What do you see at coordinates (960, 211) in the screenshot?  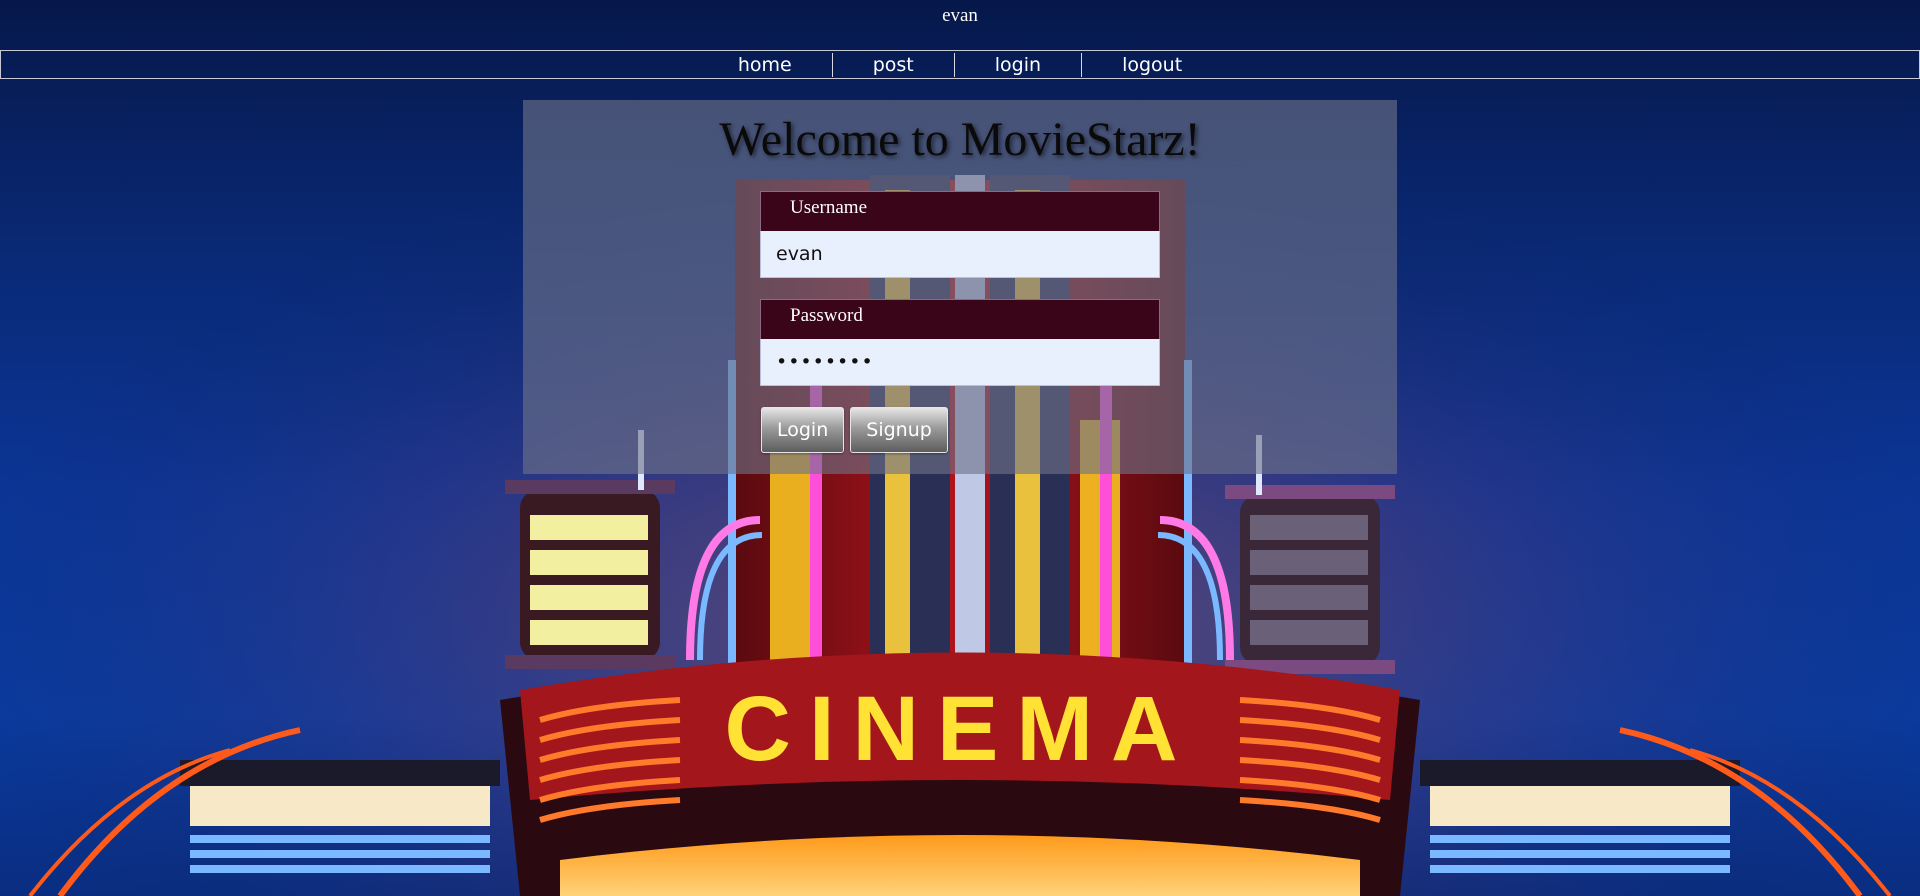 I see `username-label: Username` at bounding box center [960, 211].